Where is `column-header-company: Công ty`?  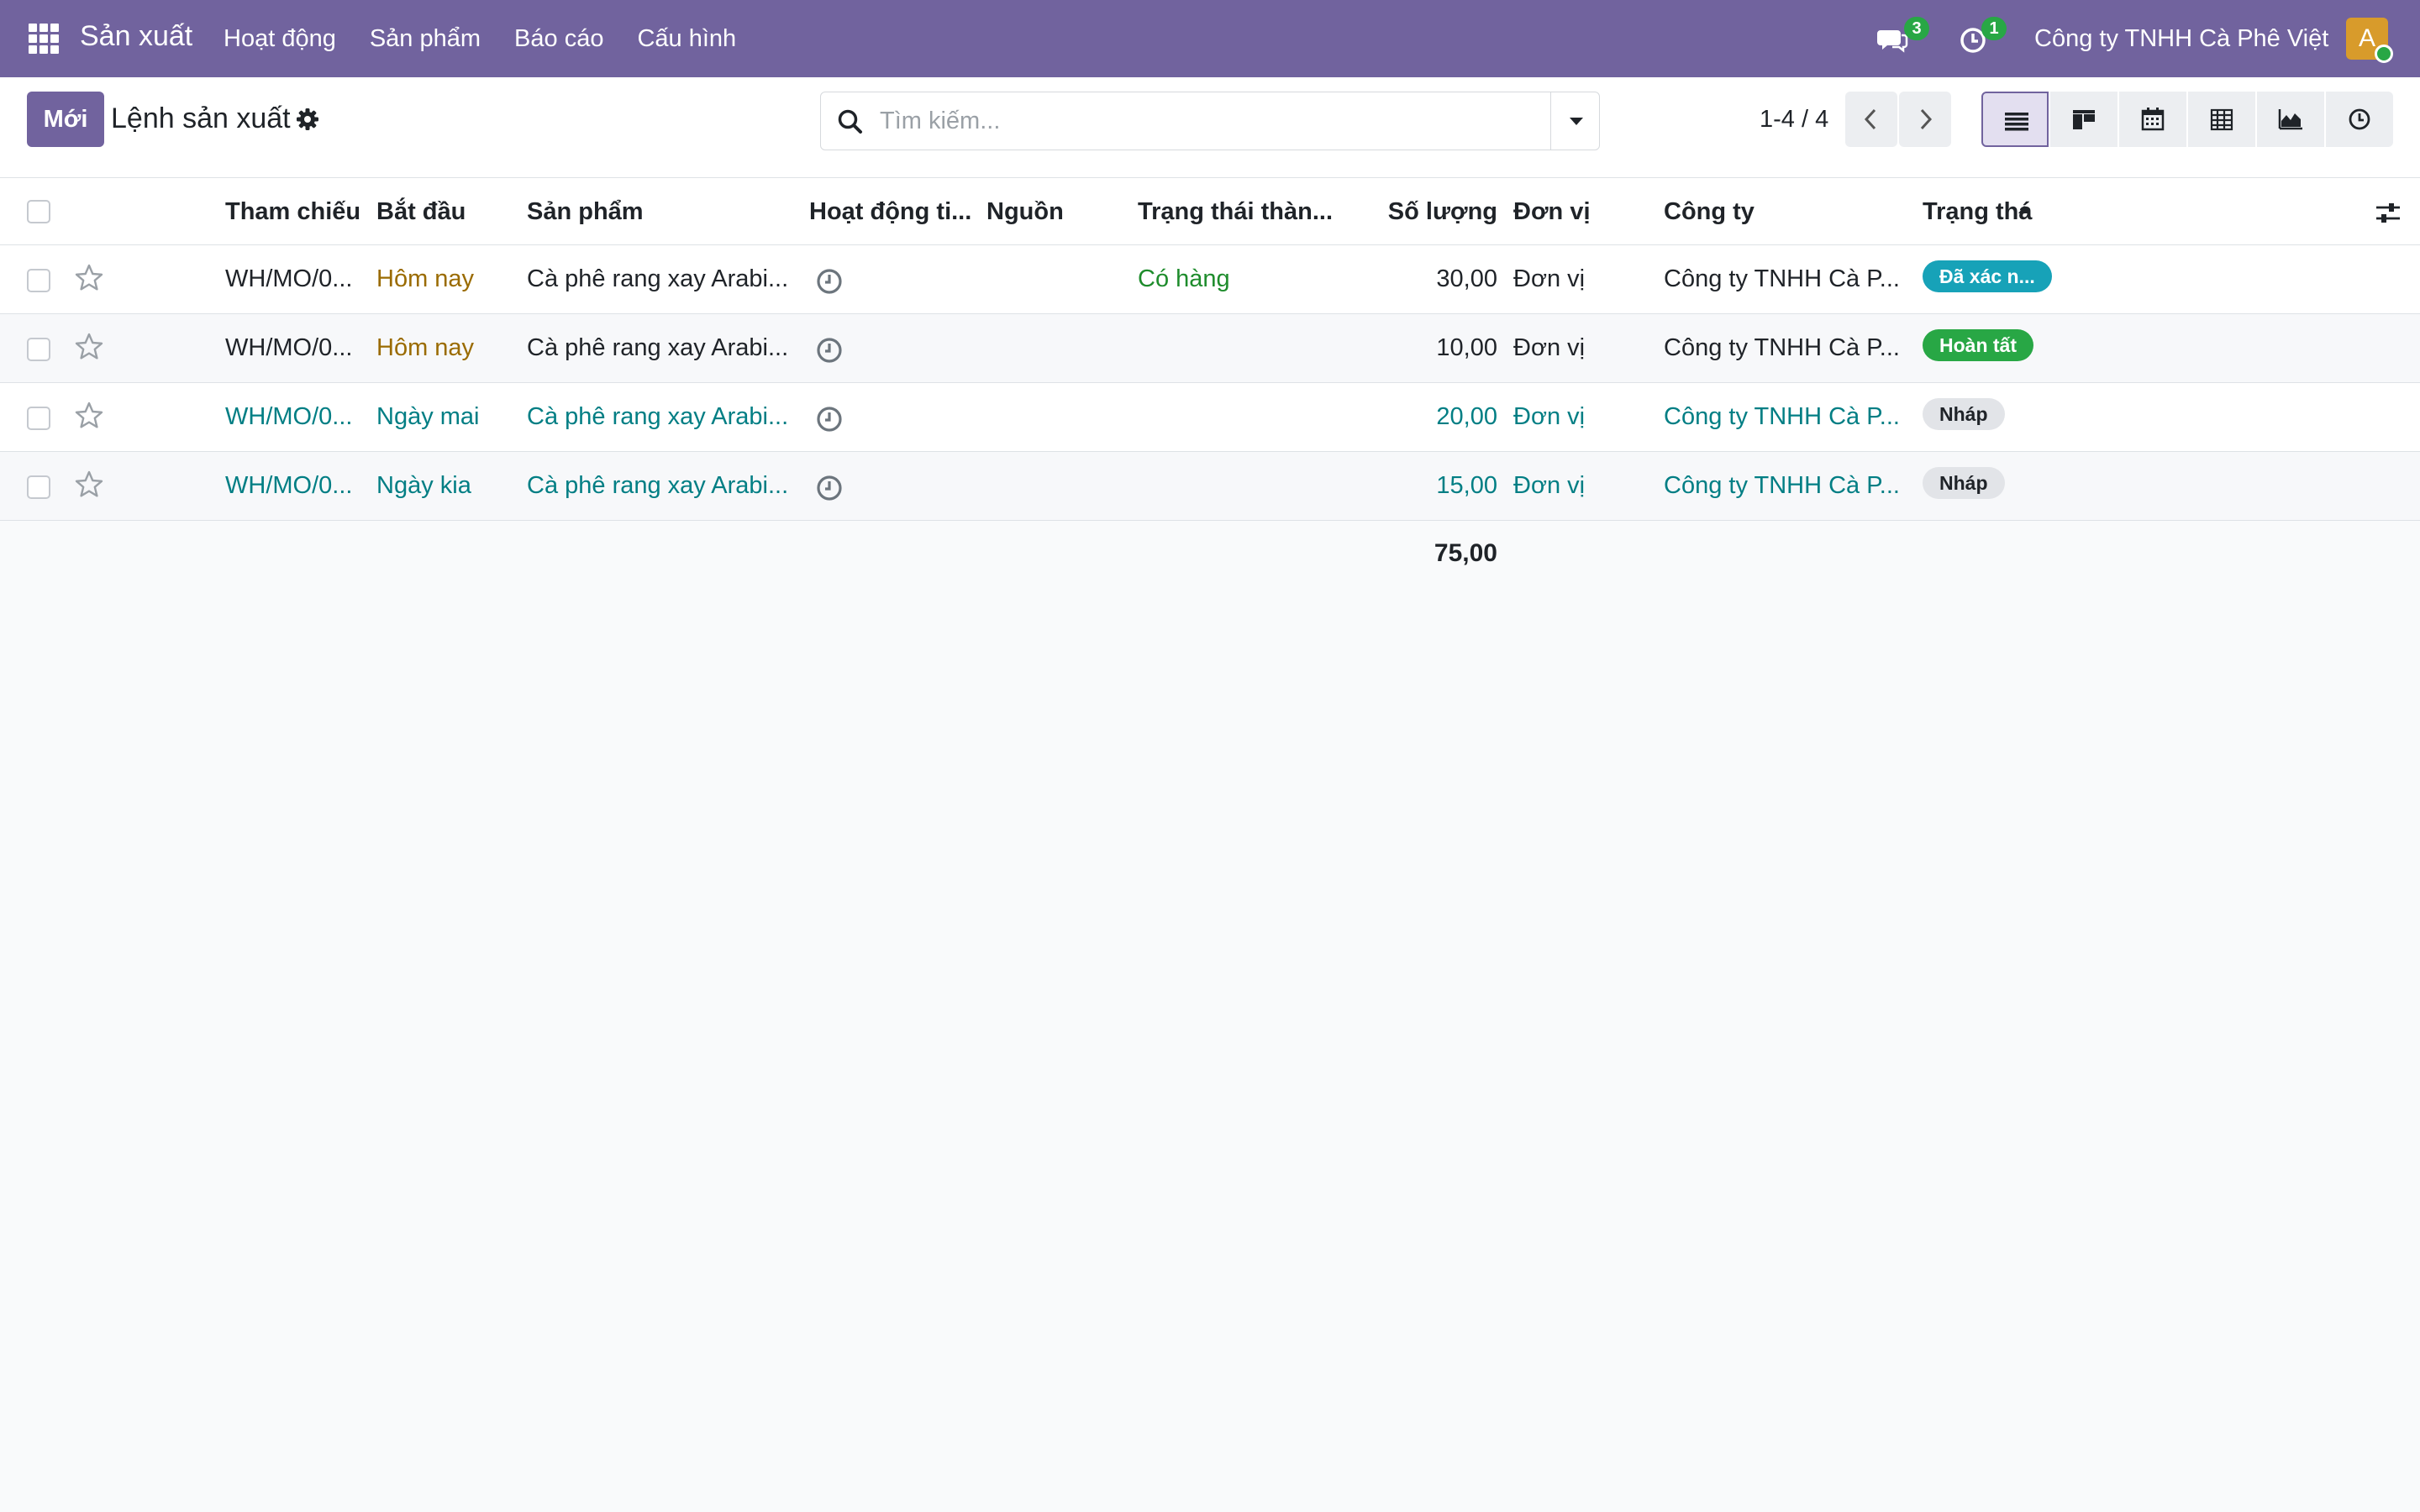 column-header-company: Công ty is located at coordinates (1709, 212).